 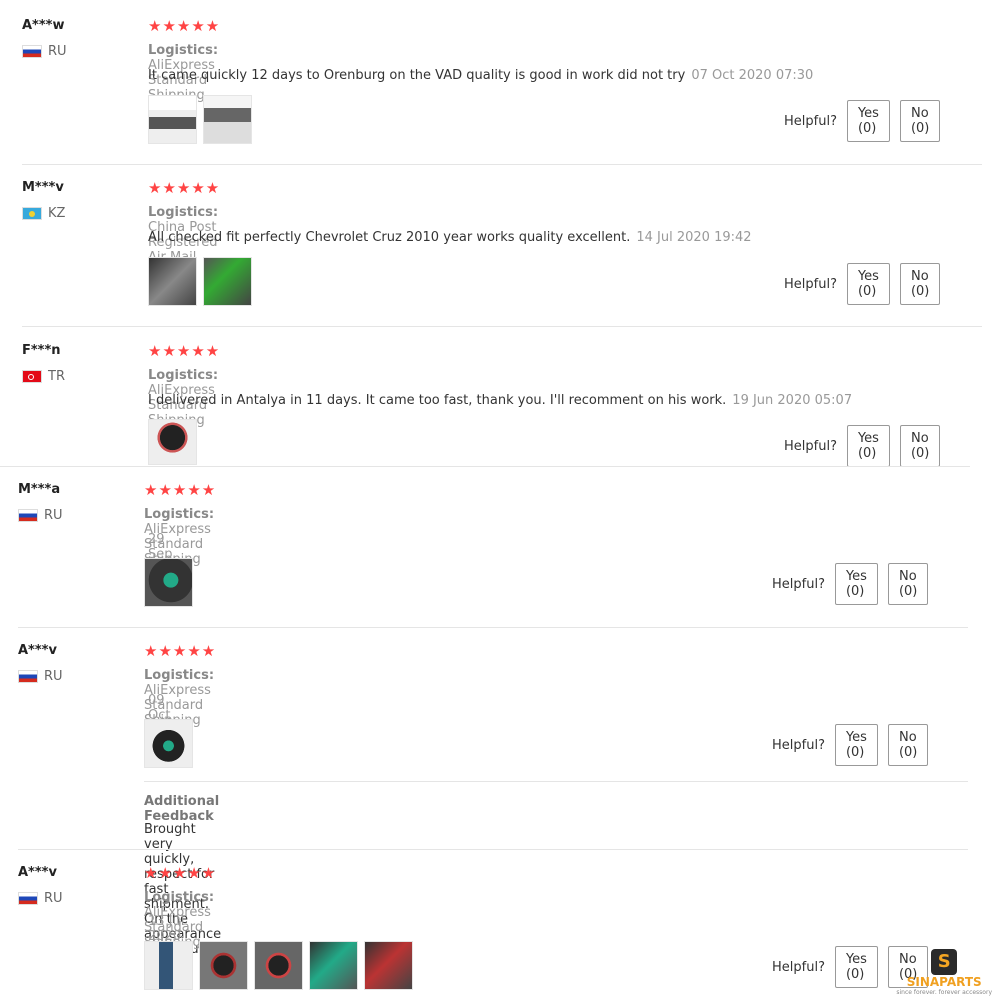 What do you see at coordinates (694, 237) in the screenshot?
I see `review-date: 14 Jul 2020 19:42` at bounding box center [694, 237].